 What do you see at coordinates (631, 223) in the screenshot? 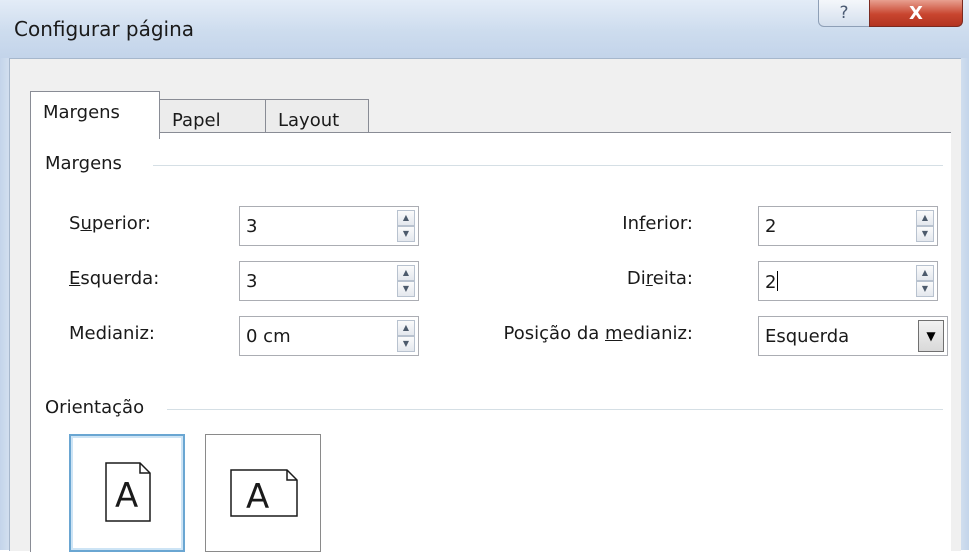
I see `bottom-margin-label-text-1: In` at bounding box center [631, 223].